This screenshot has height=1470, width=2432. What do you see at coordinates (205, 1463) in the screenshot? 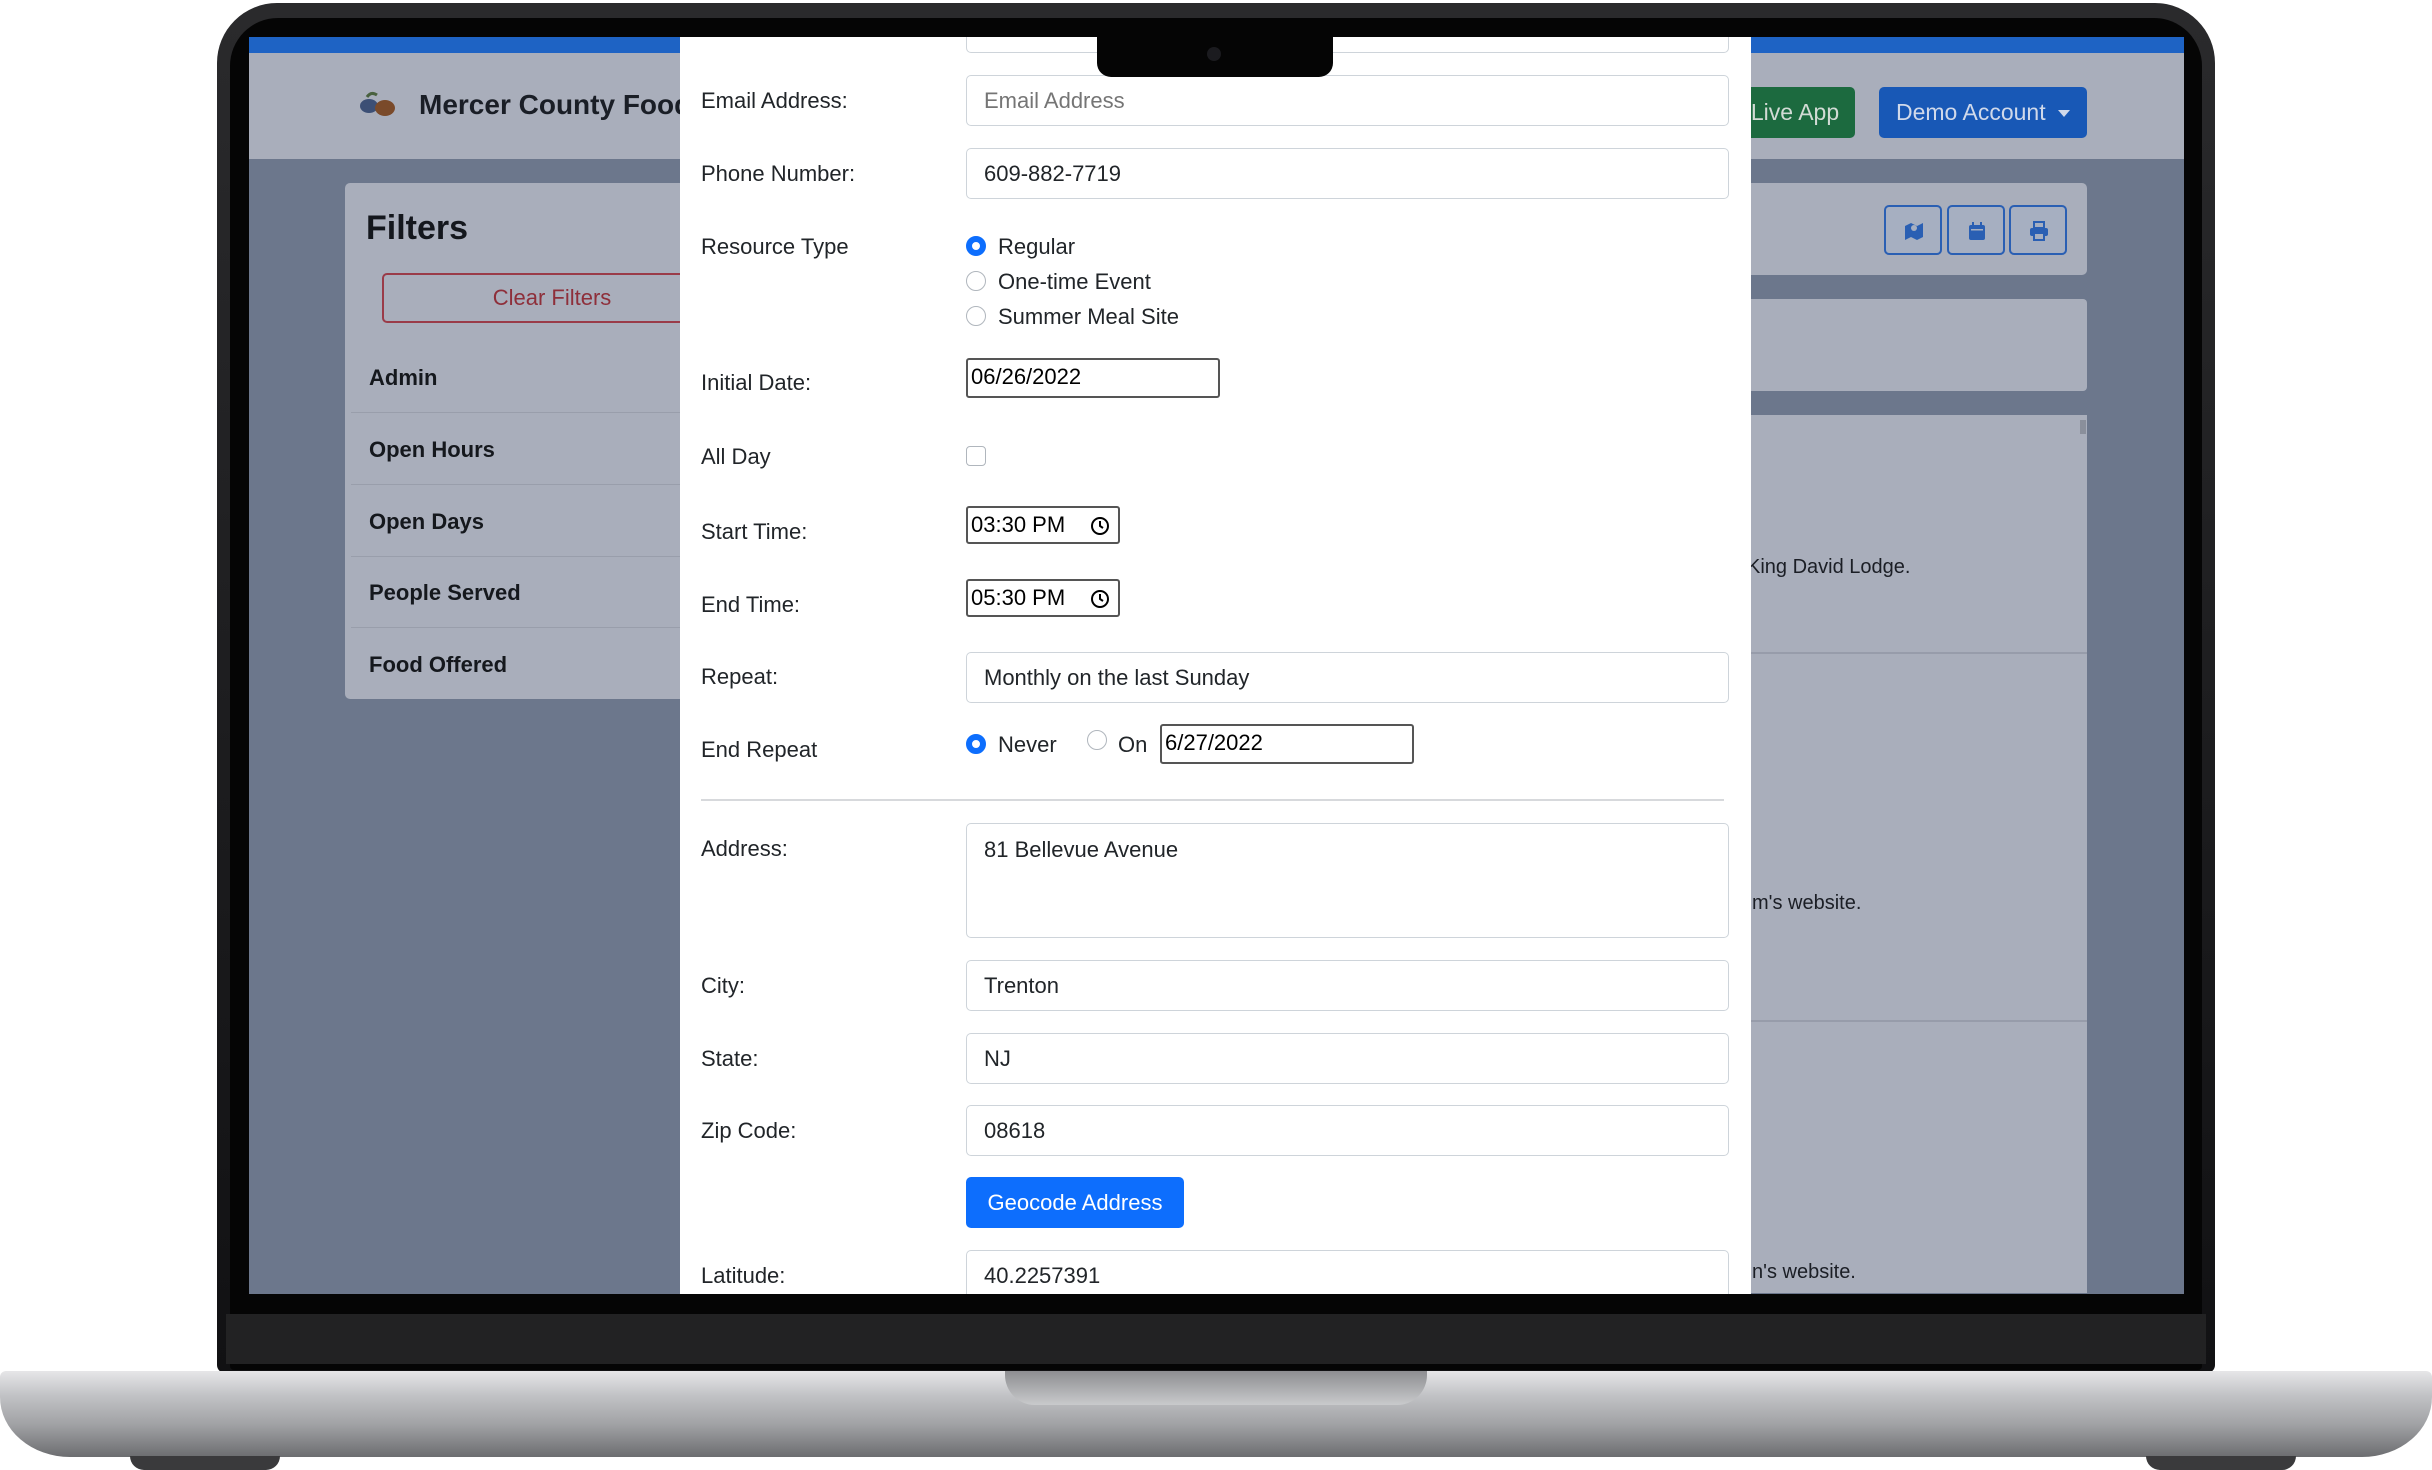
I see `laptop-foot-left` at bounding box center [205, 1463].